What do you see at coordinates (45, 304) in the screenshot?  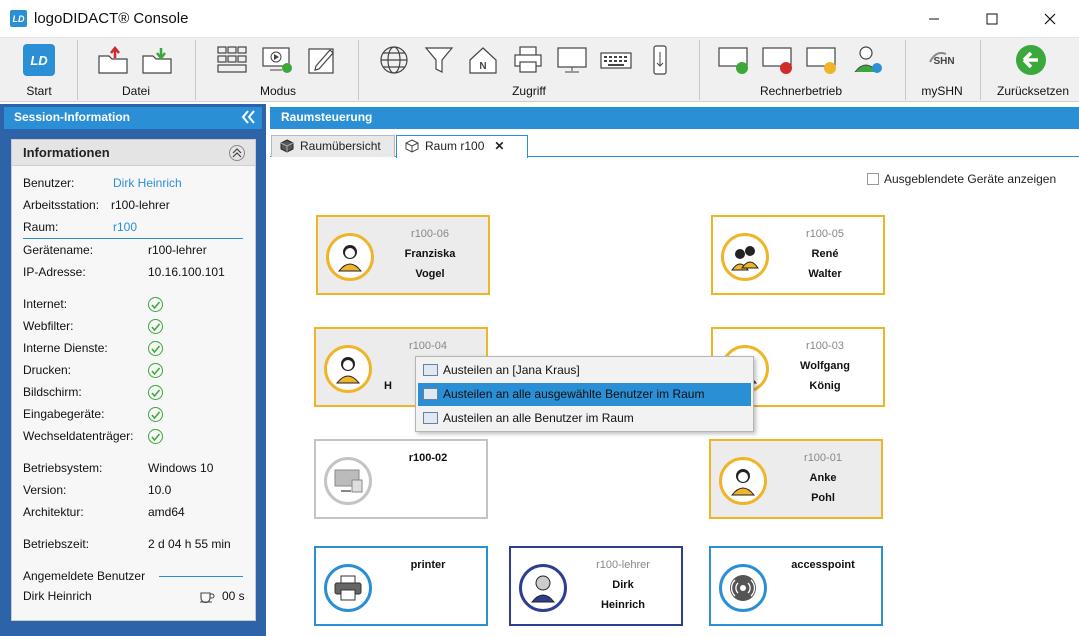 I see `service-internet-label: Internet:` at bounding box center [45, 304].